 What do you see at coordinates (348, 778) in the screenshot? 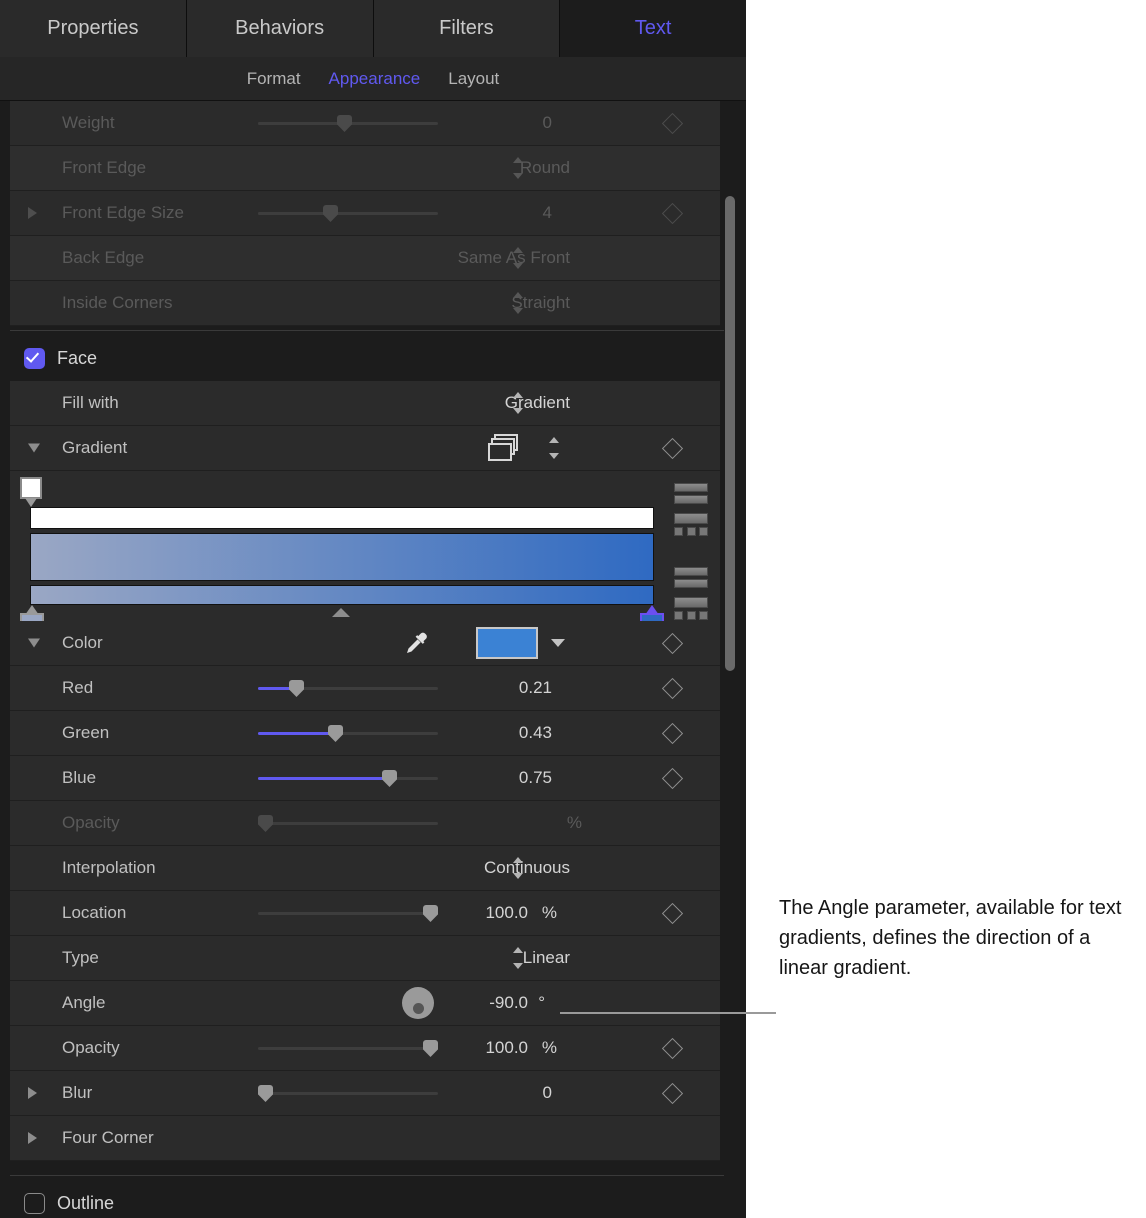
I see `blue-slider` at bounding box center [348, 778].